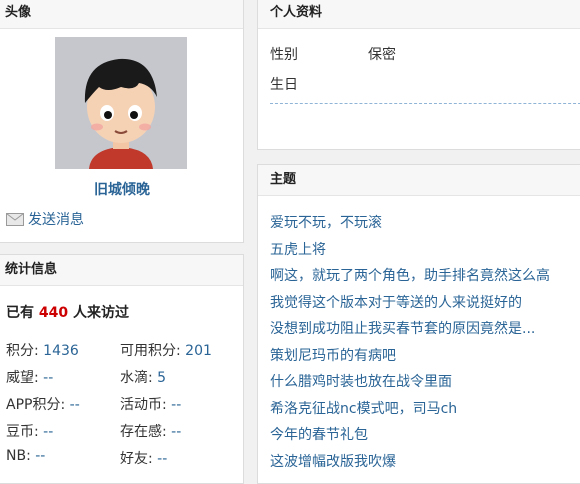 This screenshot has height=484, width=580. Describe the element at coordinates (410, 356) in the screenshot. I see `topic-link: 策划尼玛币的有病吧` at that location.